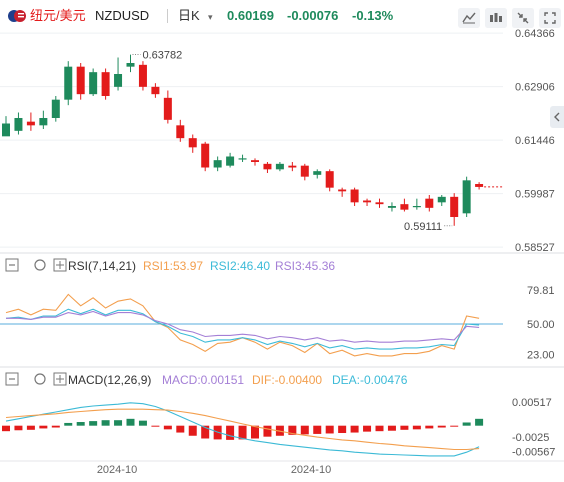  I want to click on pair-cn-label: 纽元/美元, so click(58, 16).